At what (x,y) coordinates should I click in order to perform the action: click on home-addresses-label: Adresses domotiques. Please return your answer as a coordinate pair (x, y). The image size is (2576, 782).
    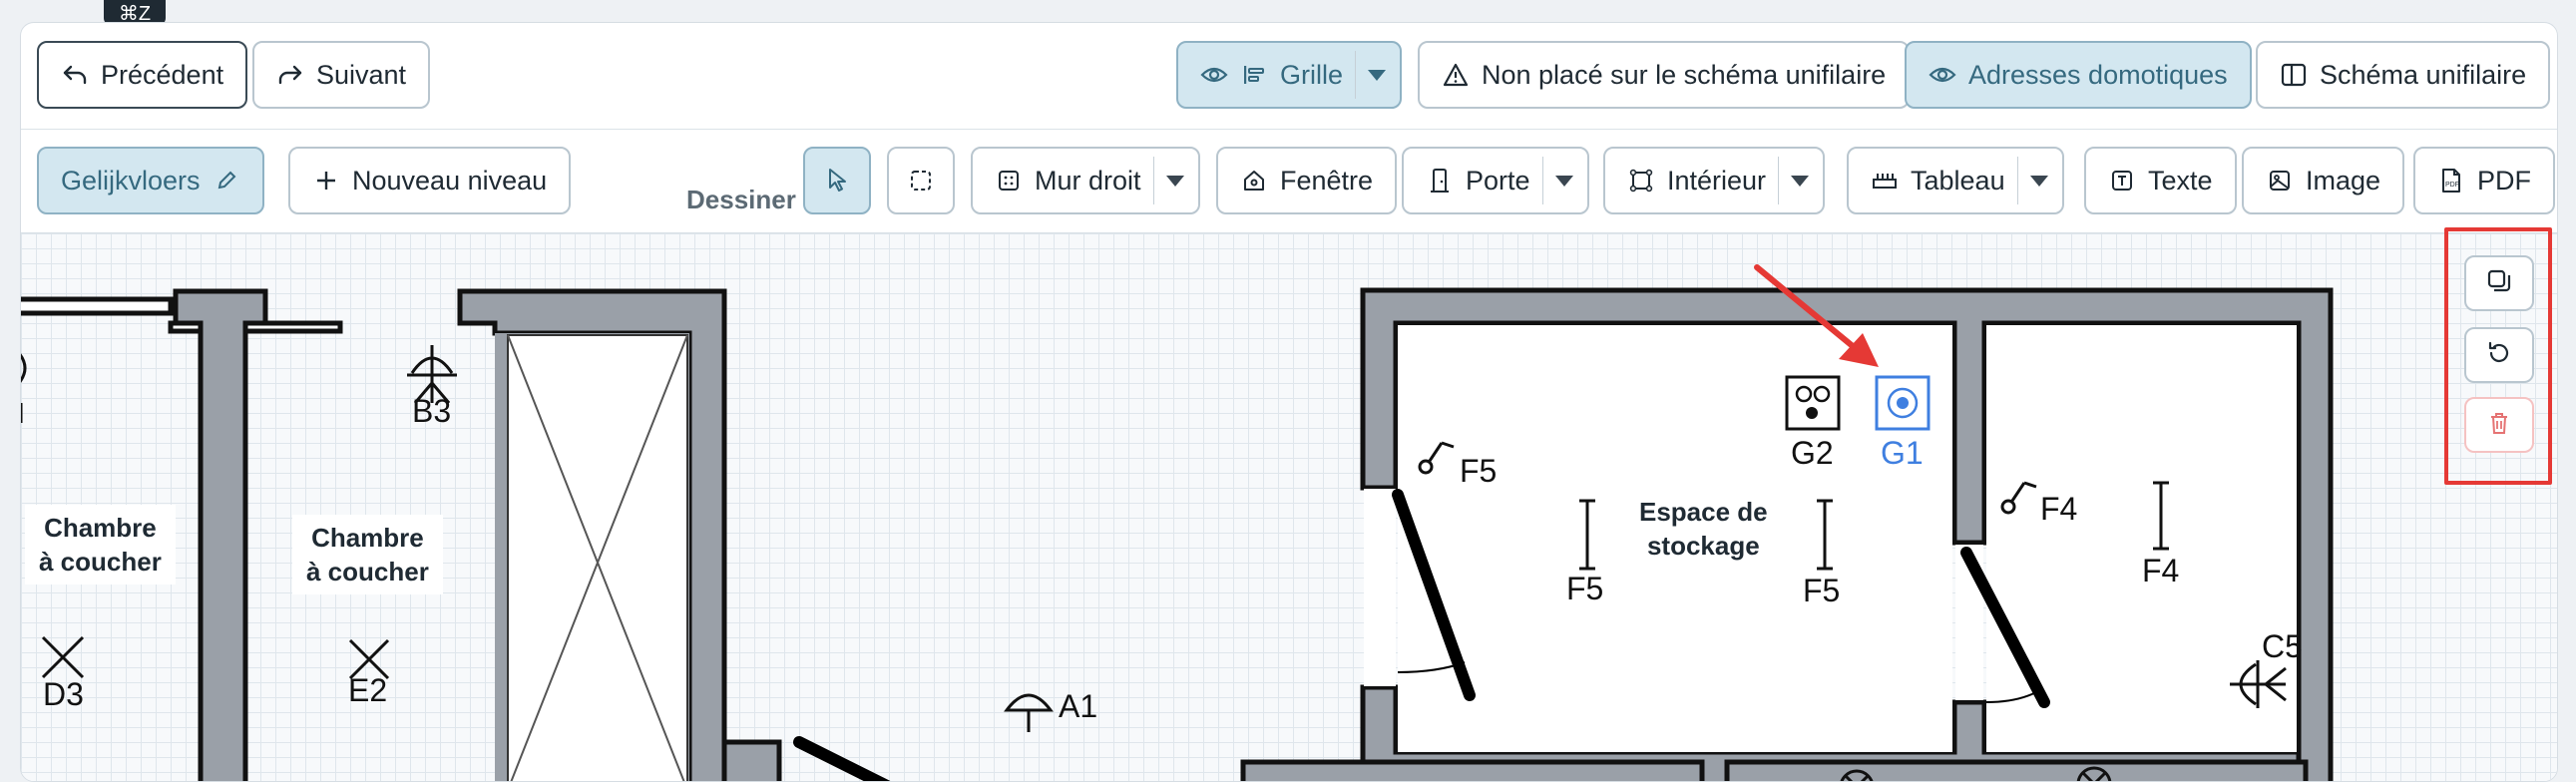
    Looking at the image, I should click on (2098, 74).